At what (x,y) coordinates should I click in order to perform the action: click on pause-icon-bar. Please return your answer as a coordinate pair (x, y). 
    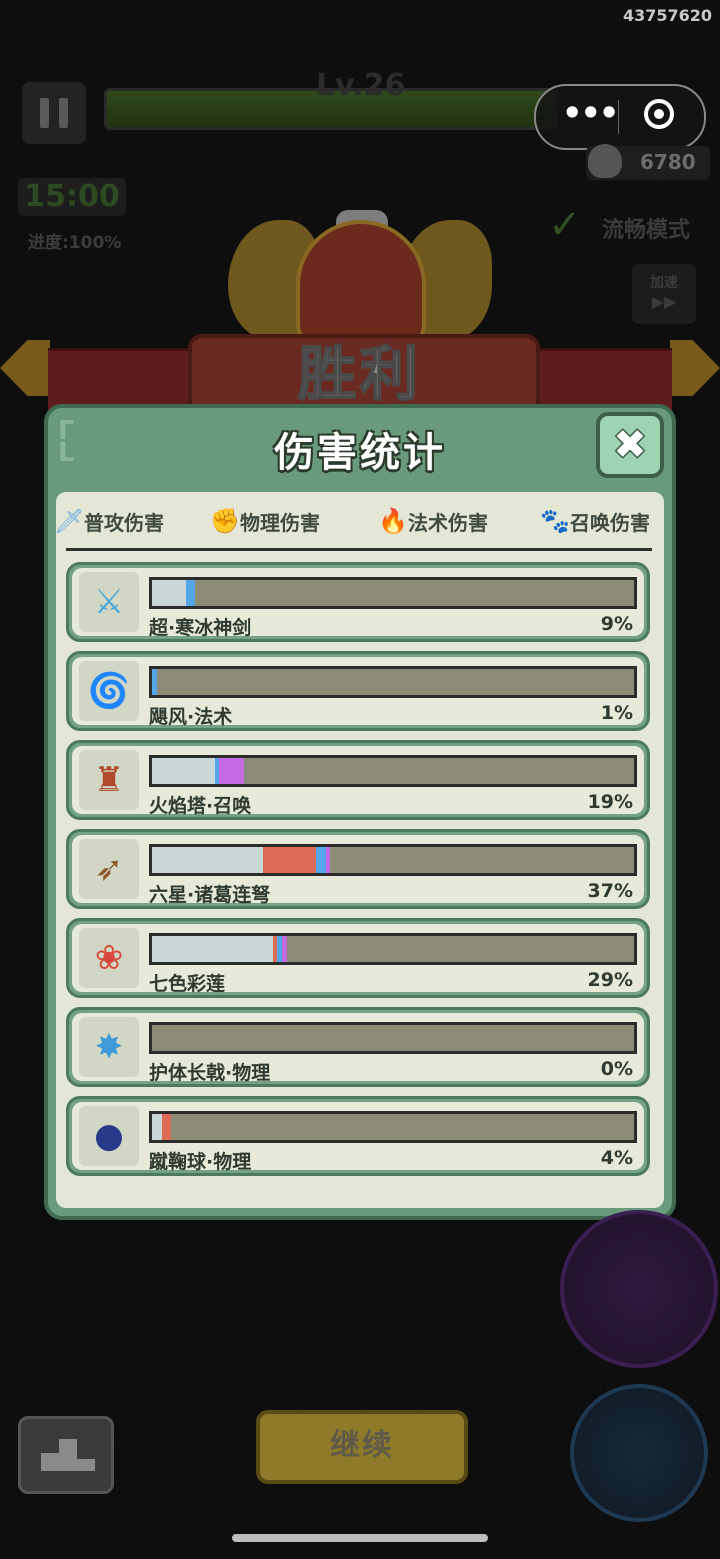
    Looking at the image, I should click on (63, 113).